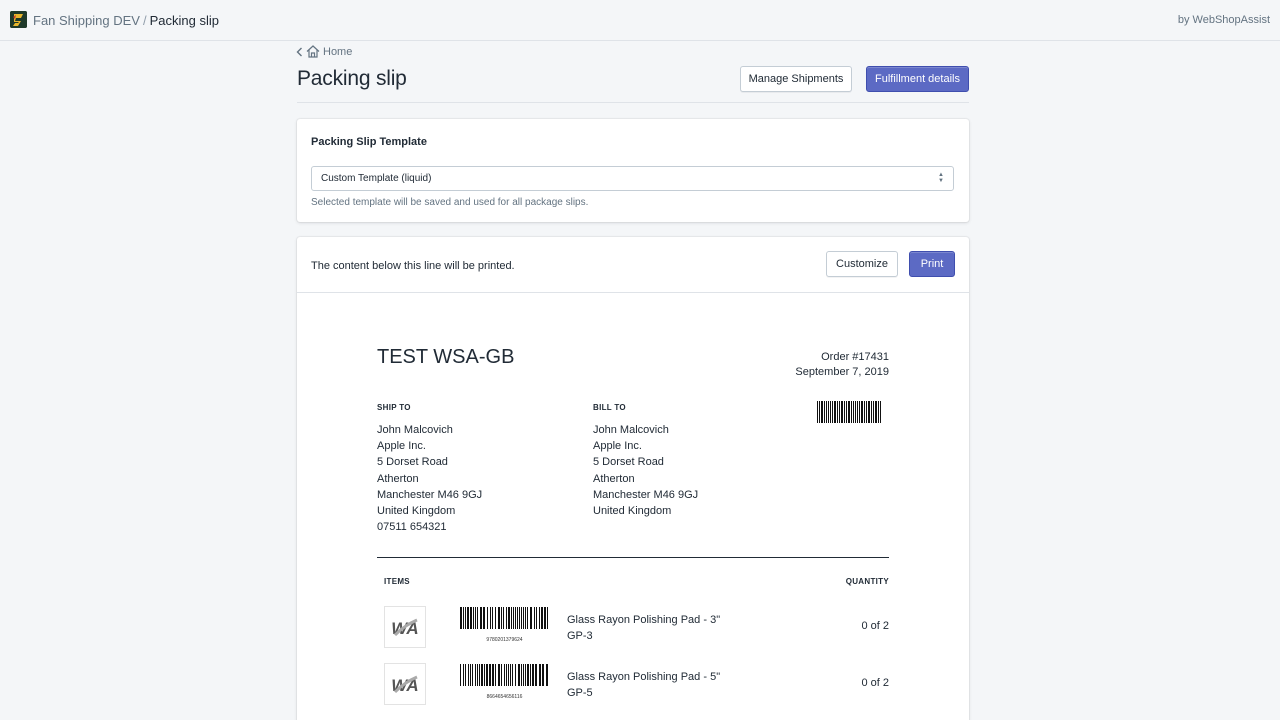  What do you see at coordinates (609, 407) in the screenshot?
I see `bill-to-label: BILL TO` at bounding box center [609, 407].